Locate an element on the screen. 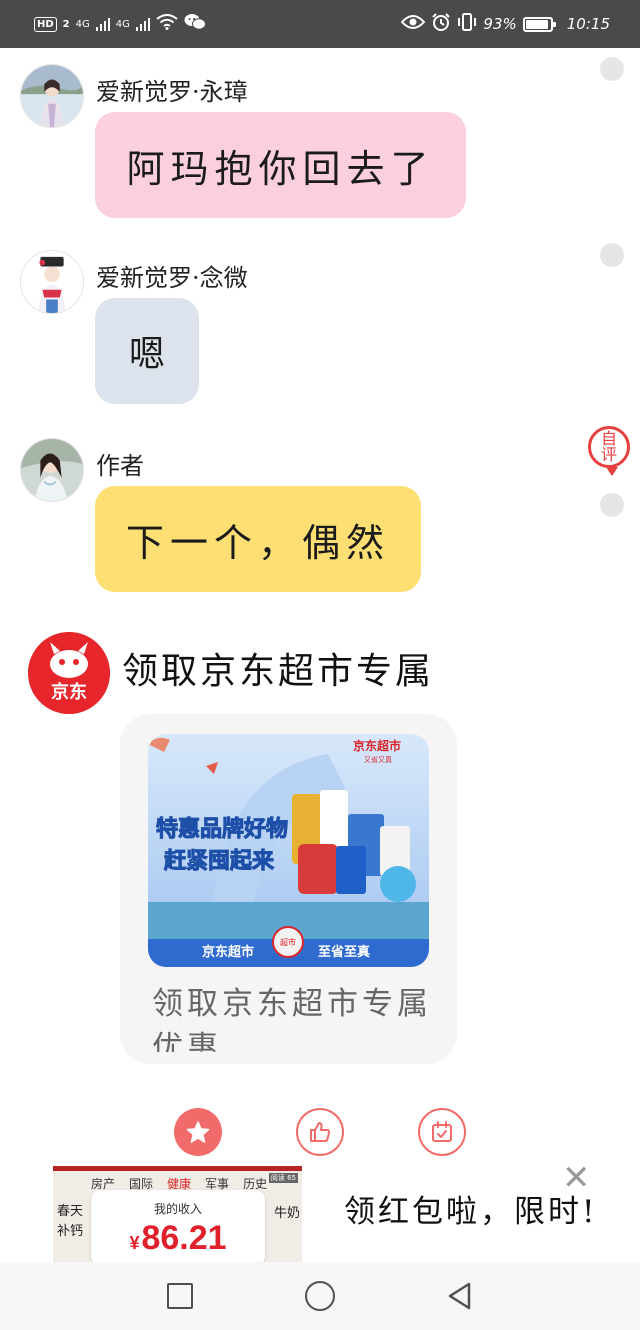 This screenshot has width=640, height=1330. eye-icon is located at coordinates (413, 24).